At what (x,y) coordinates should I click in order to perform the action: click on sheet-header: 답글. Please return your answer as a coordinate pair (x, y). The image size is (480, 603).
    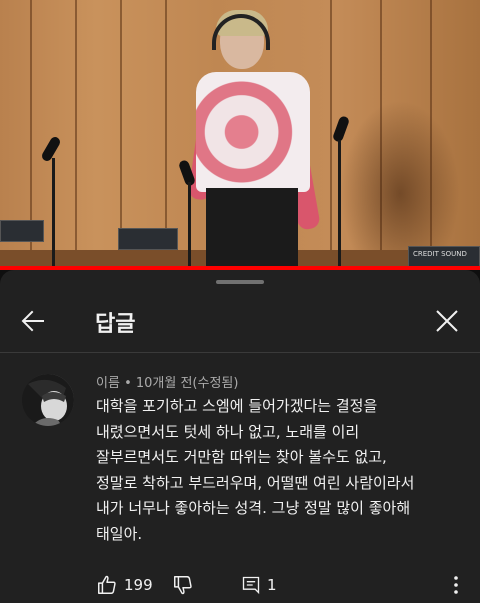
    Looking at the image, I should click on (240, 321).